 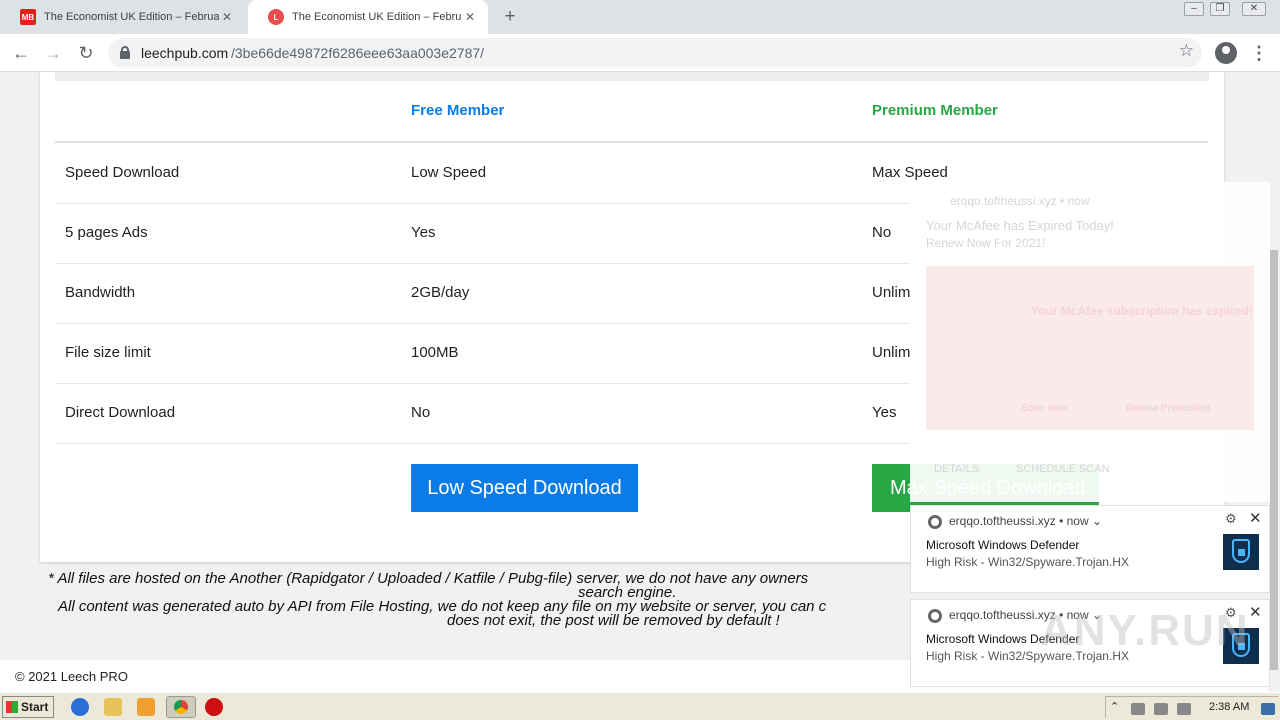 What do you see at coordinates (108, 352) in the screenshot?
I see `row-feature: File size limit` at bounding box center [108, 352].